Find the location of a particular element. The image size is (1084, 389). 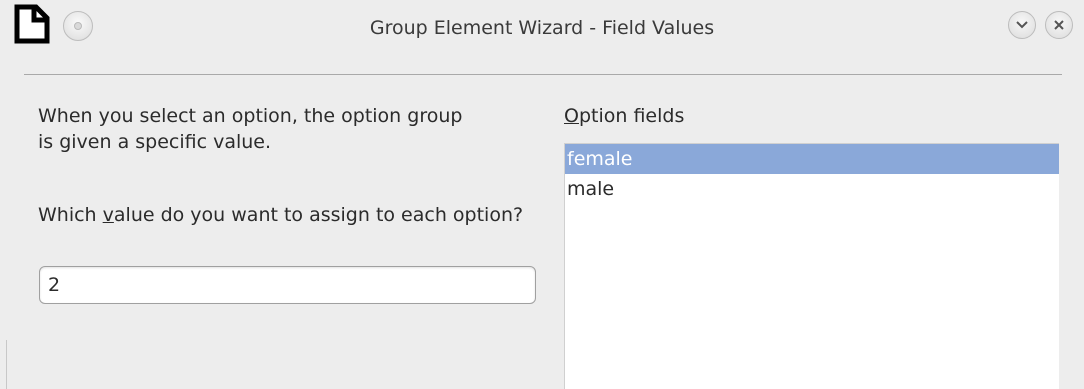

option-fields-label: Option fields is located at coordinates (624, 116).